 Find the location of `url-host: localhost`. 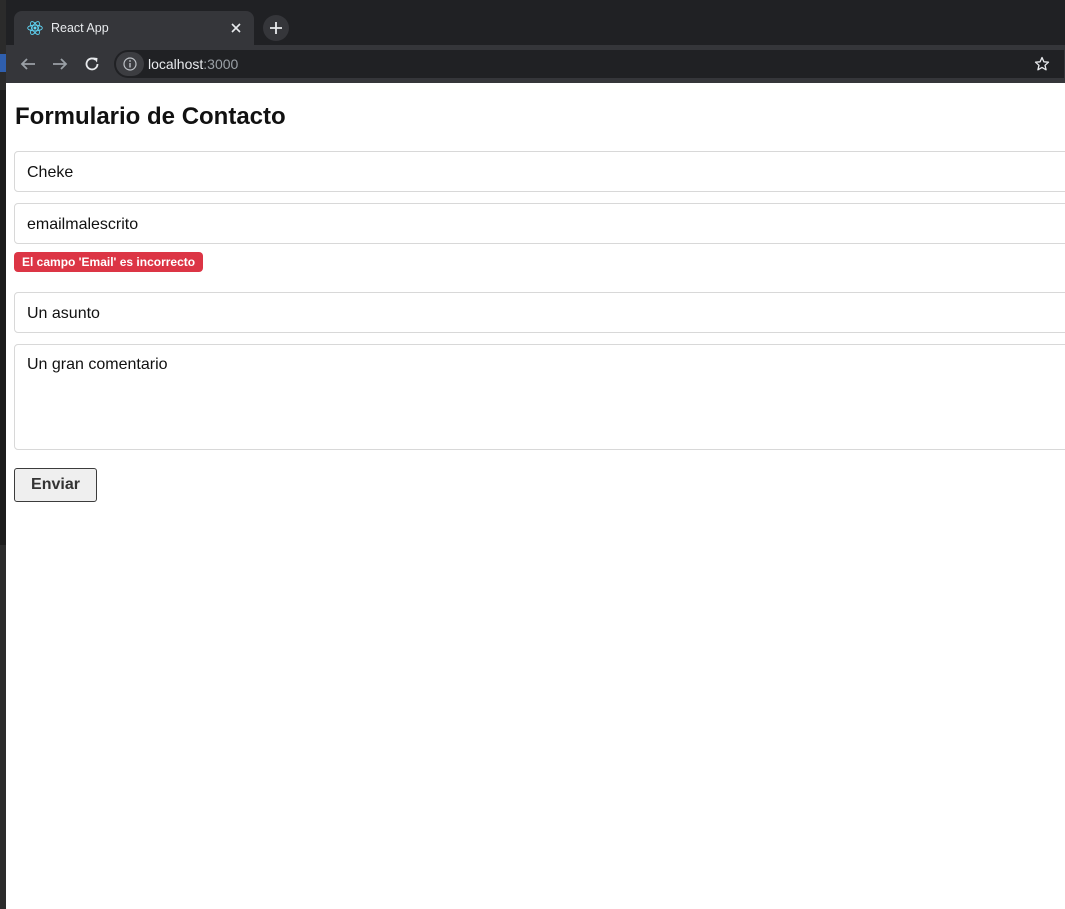

url-host: localhost is located at coordinates (176, 64).